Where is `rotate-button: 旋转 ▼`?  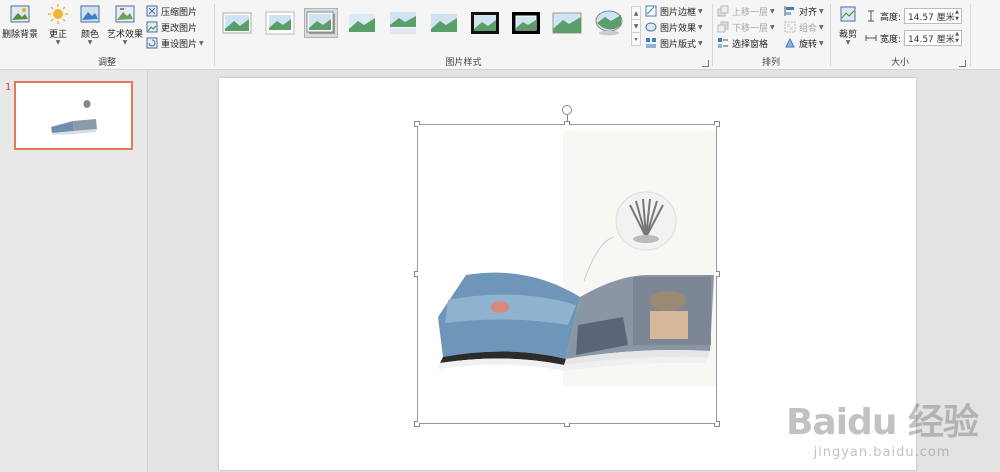 rotate-button: 旋转 ▼ is located at coordinates (804, 43).